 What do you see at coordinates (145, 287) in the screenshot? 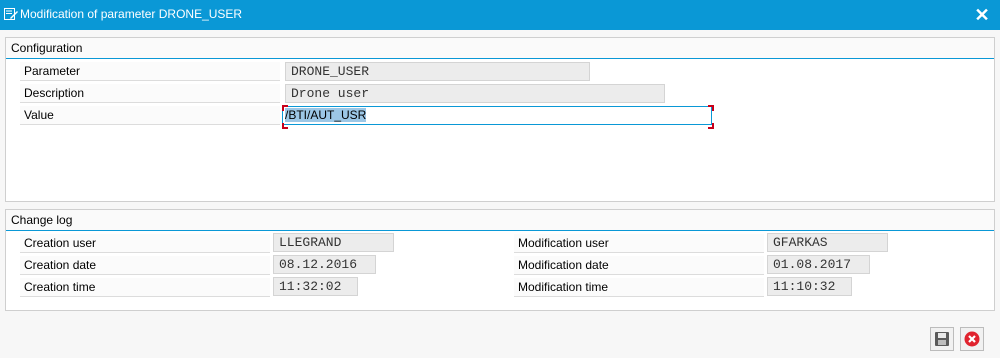
I see `creation-time-label: Creation time` at bounding box center [145, 287].